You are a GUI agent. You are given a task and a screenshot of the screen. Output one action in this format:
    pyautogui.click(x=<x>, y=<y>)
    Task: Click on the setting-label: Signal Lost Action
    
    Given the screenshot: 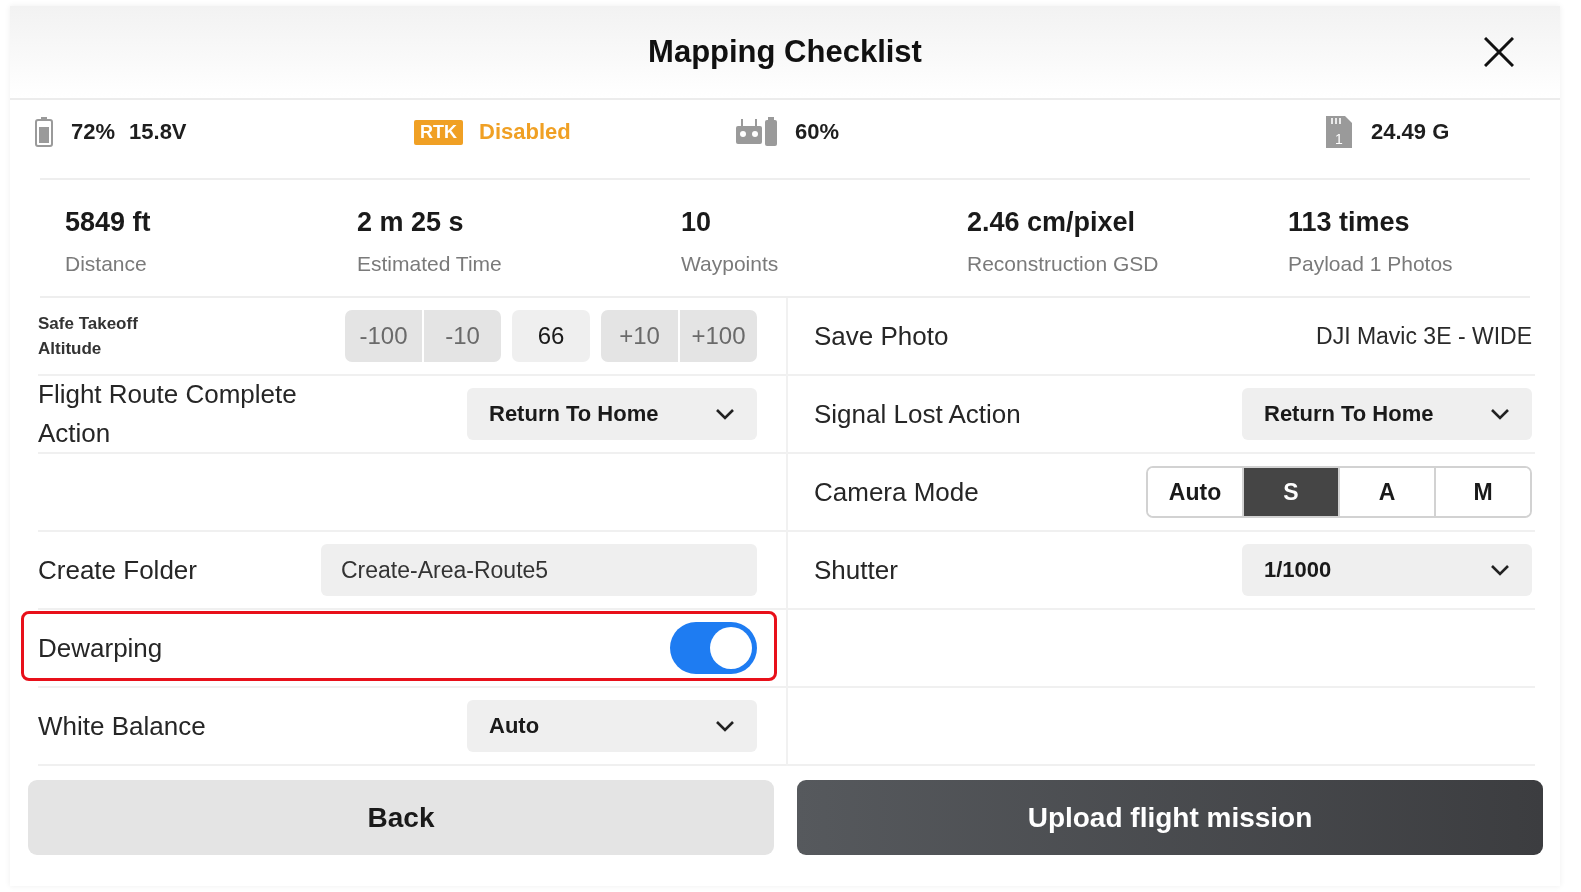 What is the action you would take?
    pyautogui.click(x=917, y=414)
    